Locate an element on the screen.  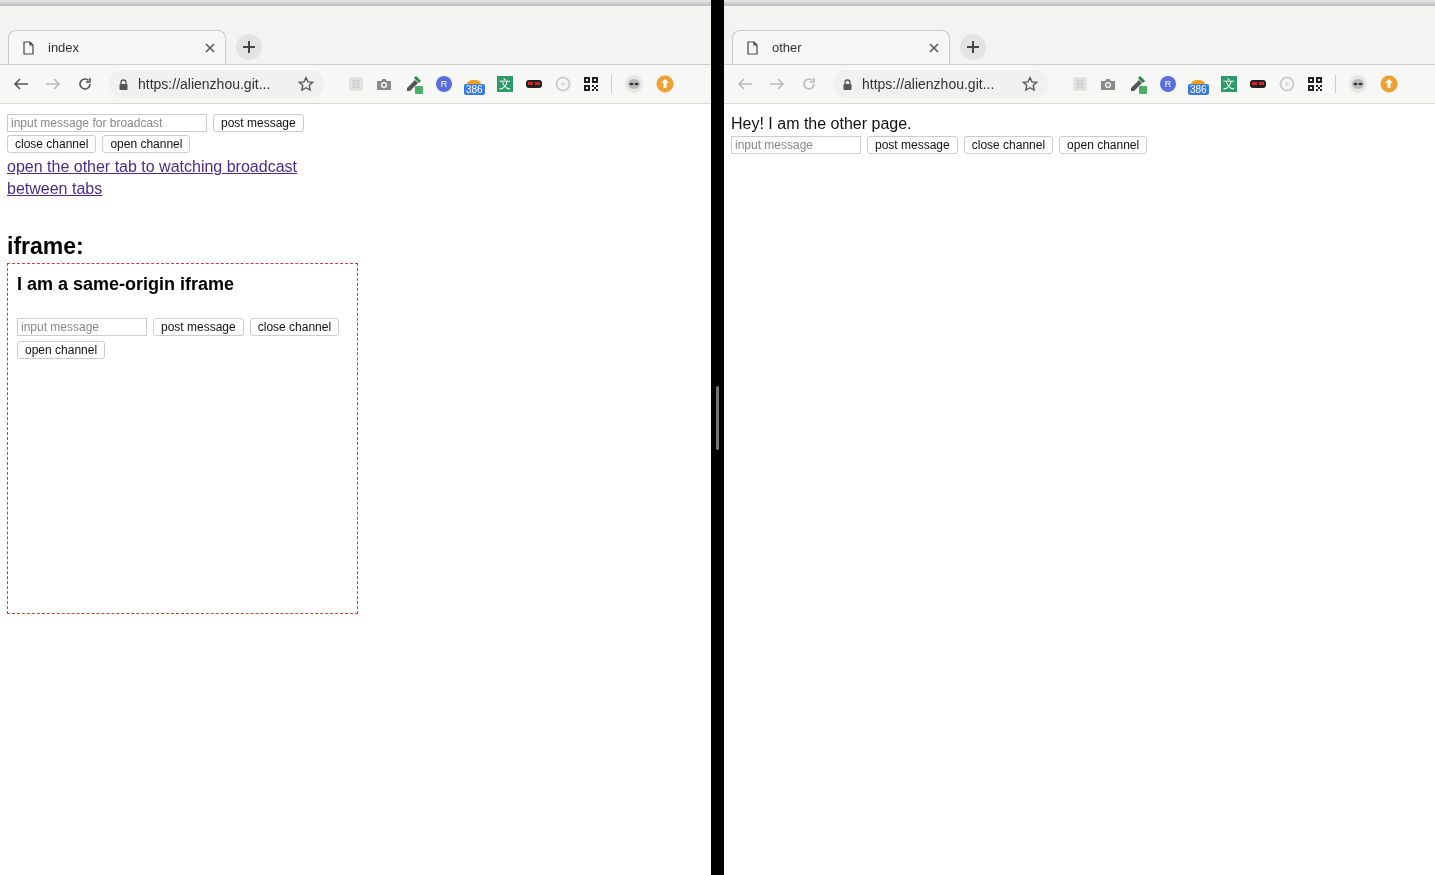
tab-title: index is located at coordinates (64, 47).